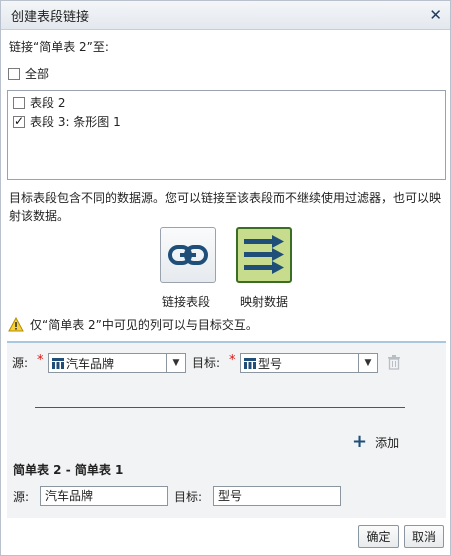  I want to click on mapped-source-field: 汽车品牌, so click(104, 496).